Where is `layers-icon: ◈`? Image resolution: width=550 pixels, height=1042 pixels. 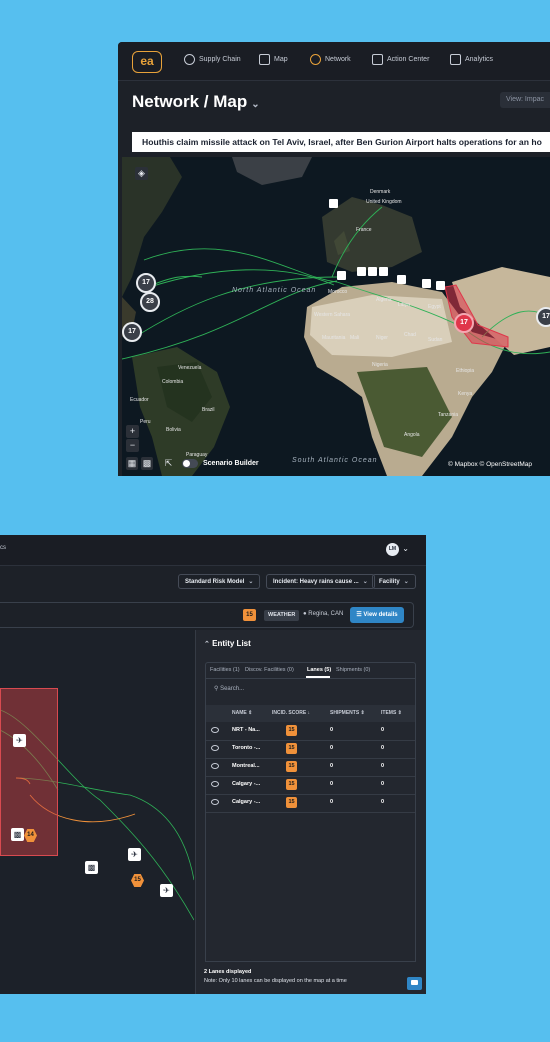
layers-icon: ◈ is located at coordinates (141, 173).